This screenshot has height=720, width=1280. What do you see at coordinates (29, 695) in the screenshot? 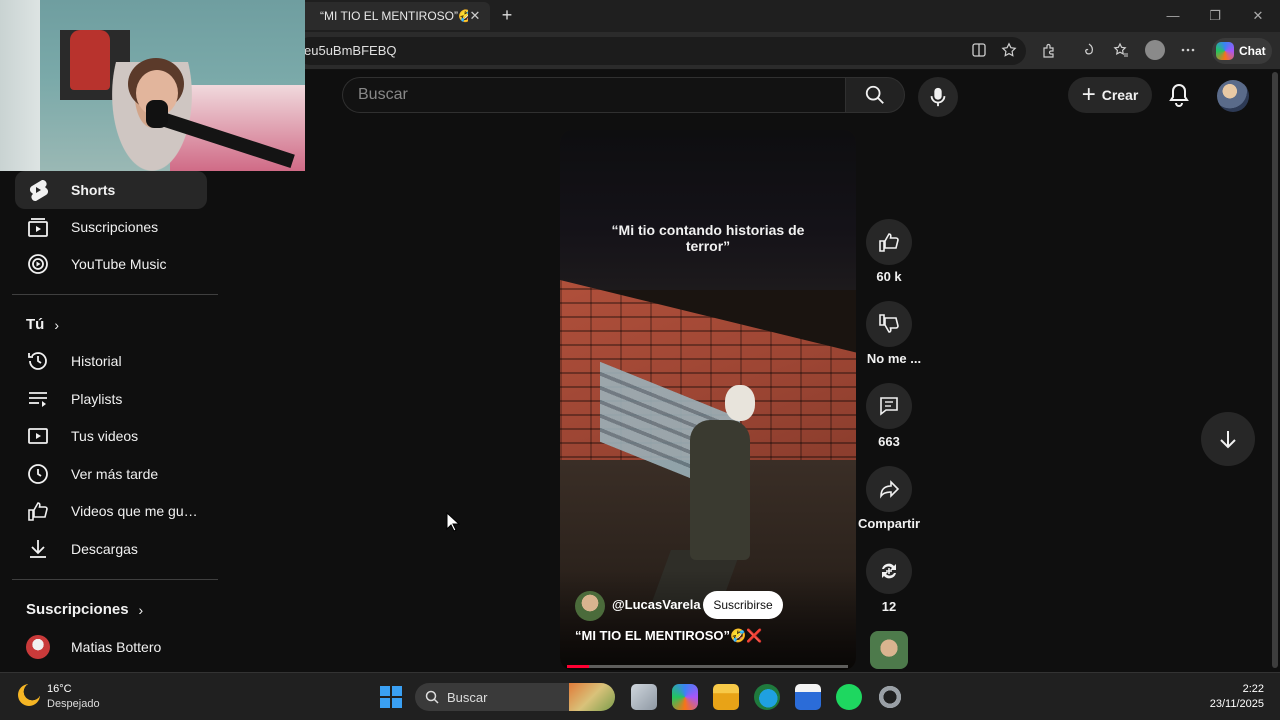
I see `moon-weather-icon` at bounding box center [29, 695].